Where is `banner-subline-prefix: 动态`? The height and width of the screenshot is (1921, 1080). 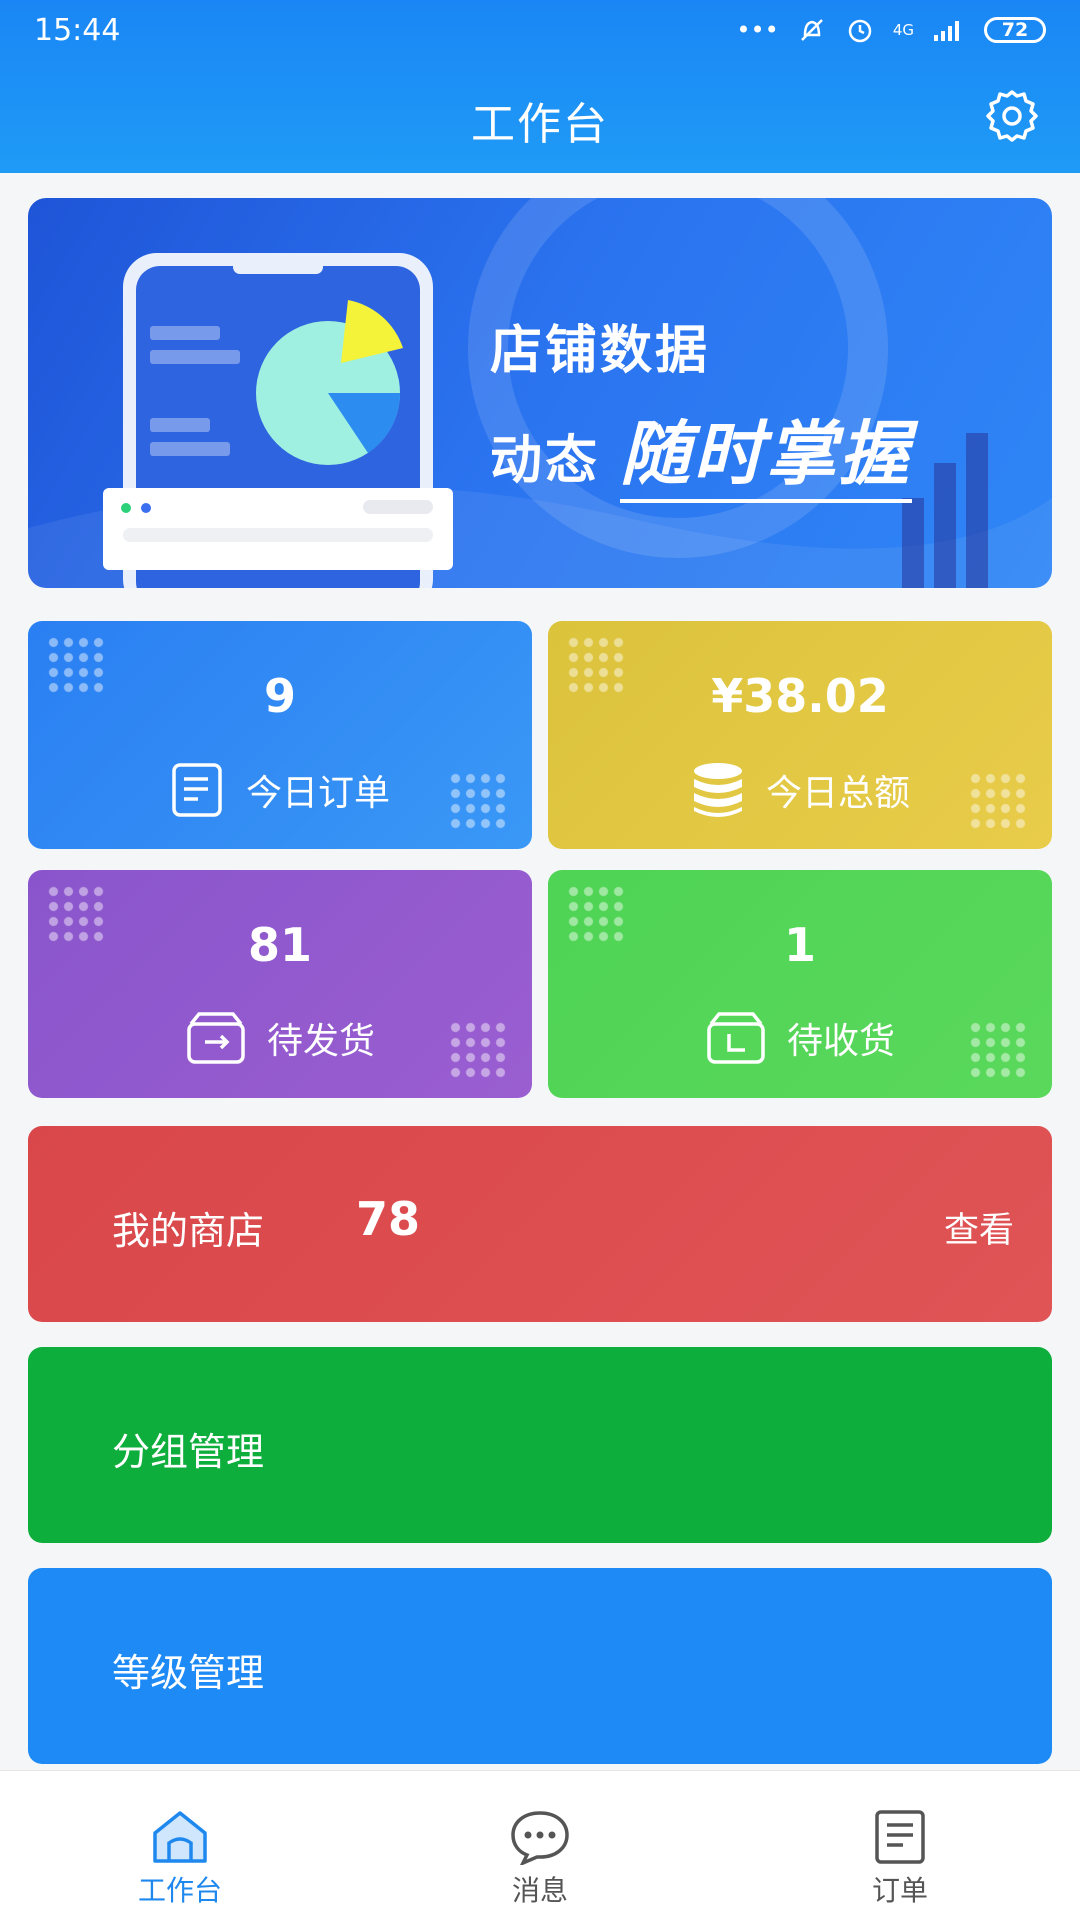 banner-subline-prefix: 动态 is located at coordinates (545, 461).